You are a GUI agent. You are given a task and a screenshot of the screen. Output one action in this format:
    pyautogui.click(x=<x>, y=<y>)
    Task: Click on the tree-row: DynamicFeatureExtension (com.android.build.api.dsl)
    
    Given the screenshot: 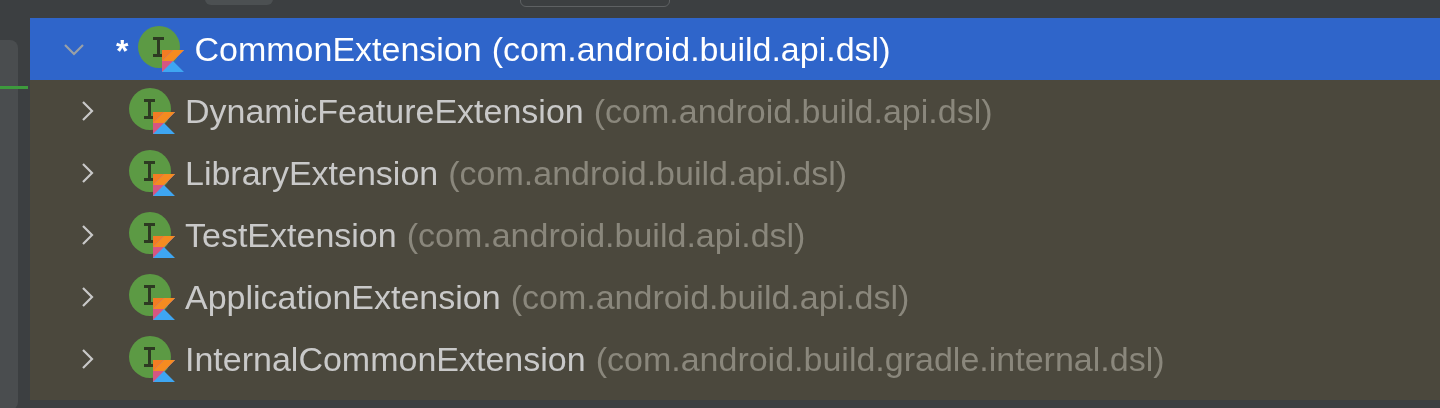 What is the action you would take?
    pyautogui.click(x=735, y=111)
    